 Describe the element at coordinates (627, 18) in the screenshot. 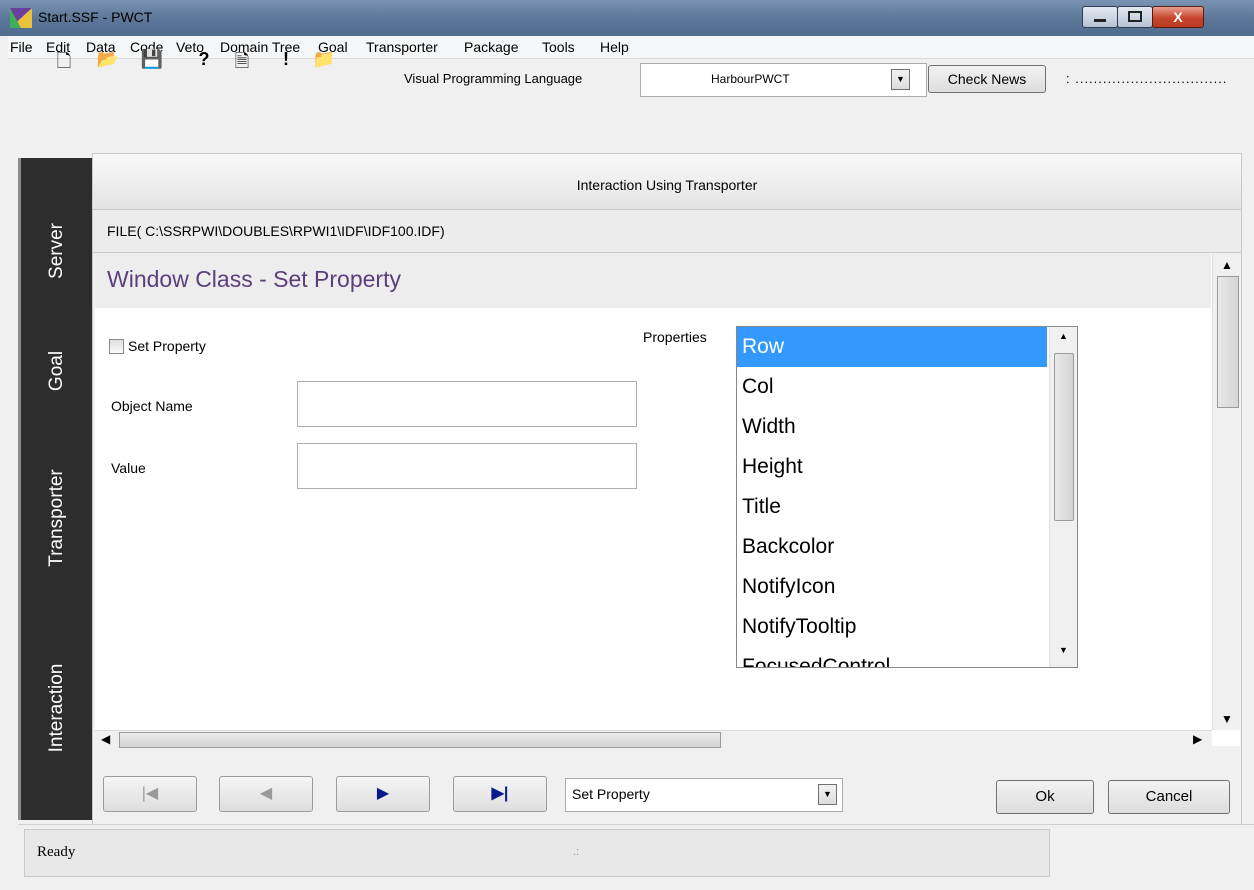

I see `title-bar: Start.SSF - PWCT X` at that location.